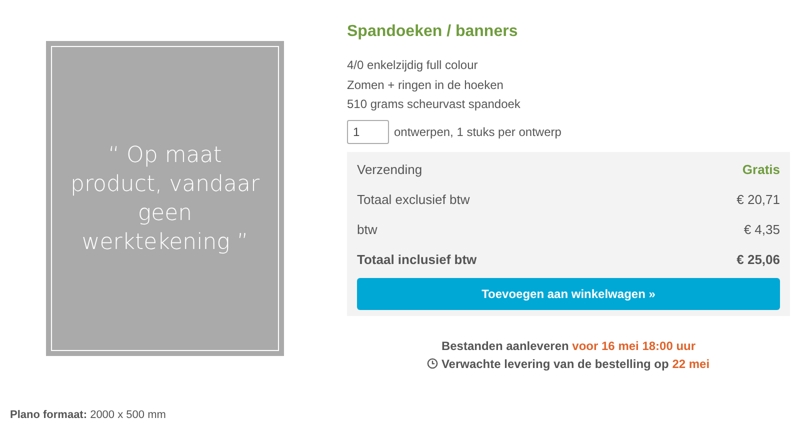  Describe the element at coordinates (165, 199) in the screenshot. I see `placeholder-text: “ Op maat product, vandaar geen werktekening ”` at that location.